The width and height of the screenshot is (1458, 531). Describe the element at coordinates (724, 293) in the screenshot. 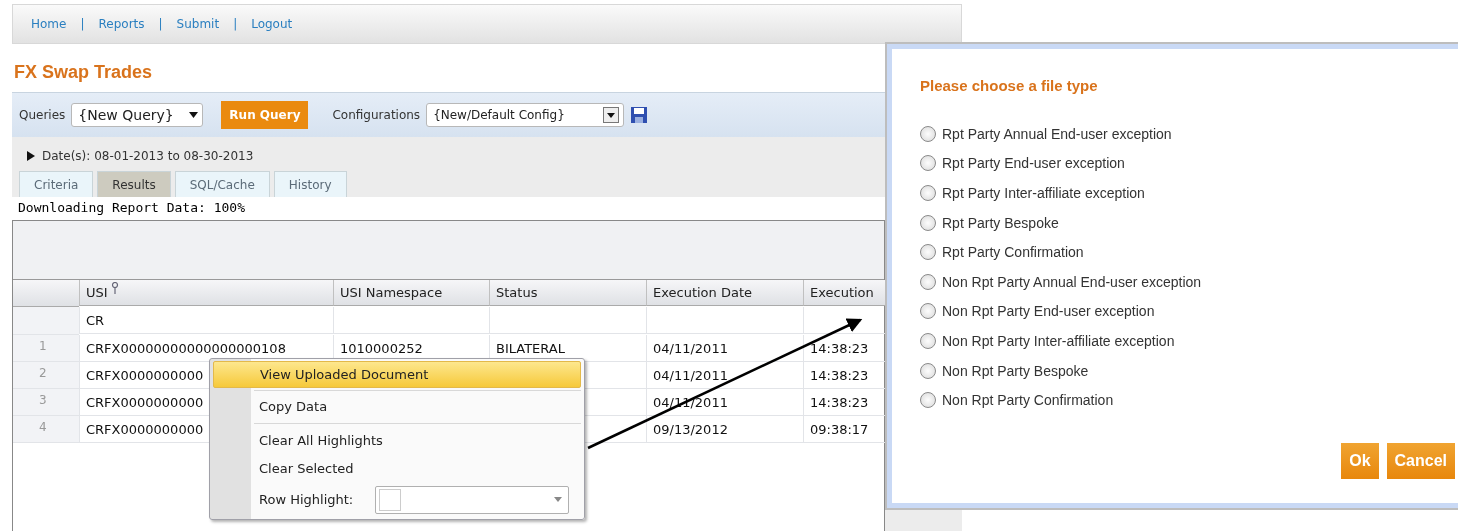

I see `column-header: Execution Date` at that location.